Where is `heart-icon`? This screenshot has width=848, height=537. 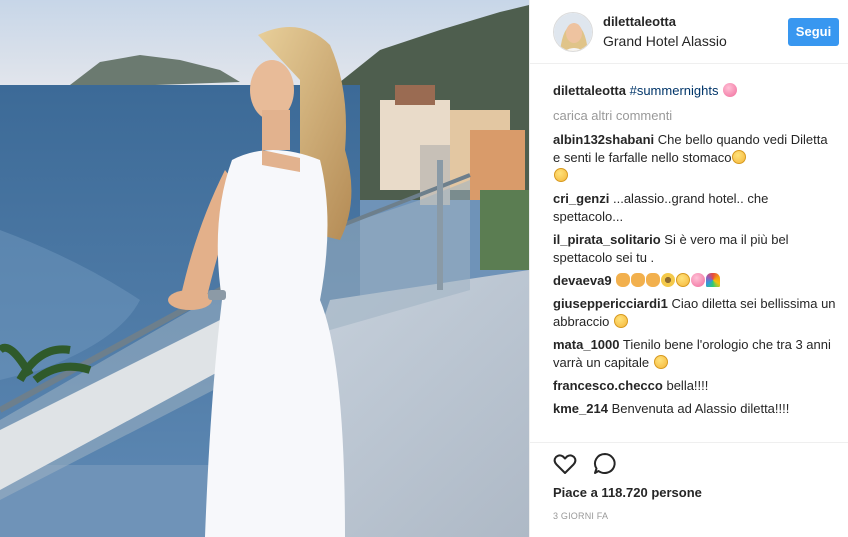
heart-icon is located at coordinates (565, 464).